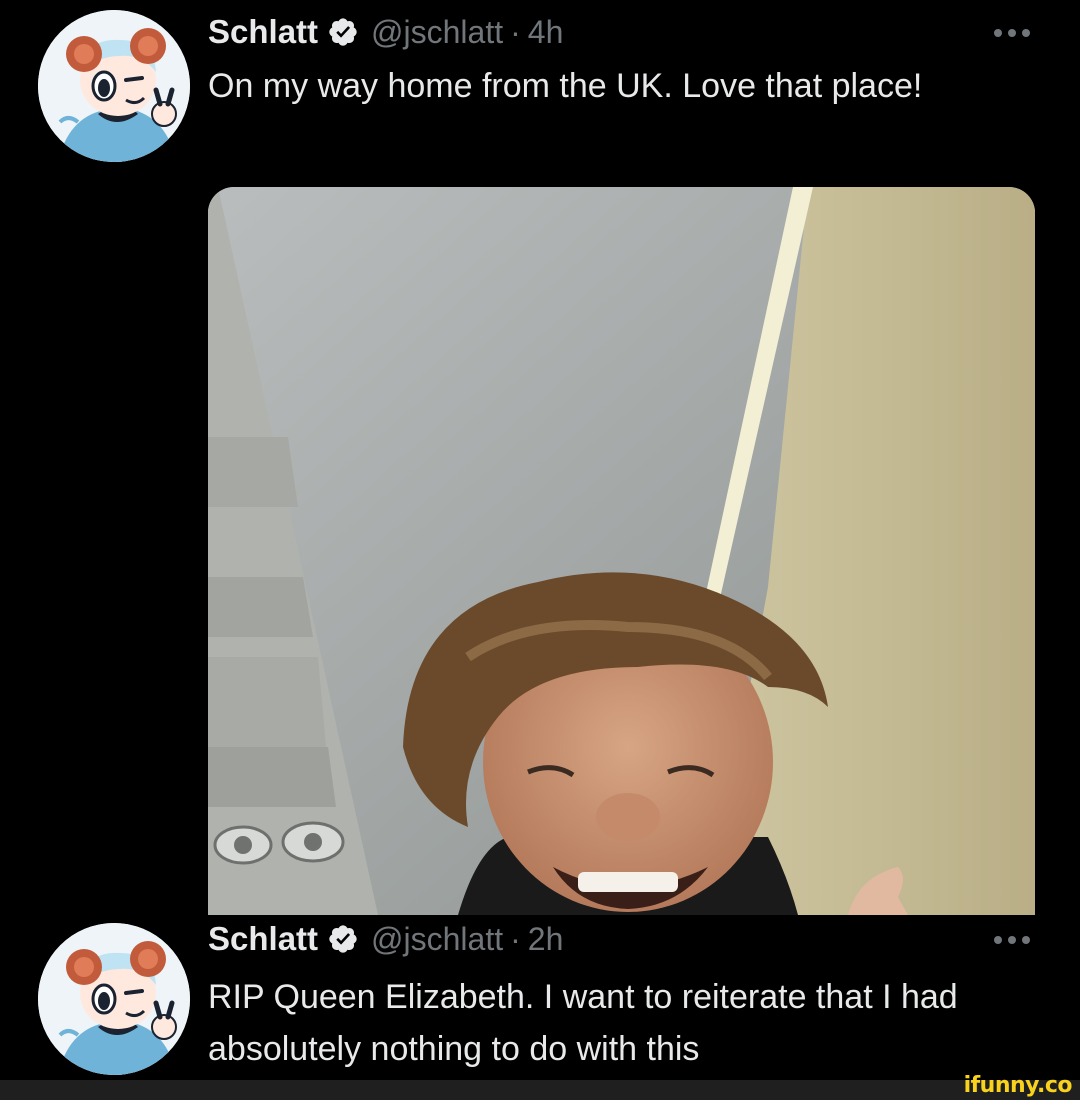  I want to click on watermark-bar: ifunny.co, so click(540, 1086).